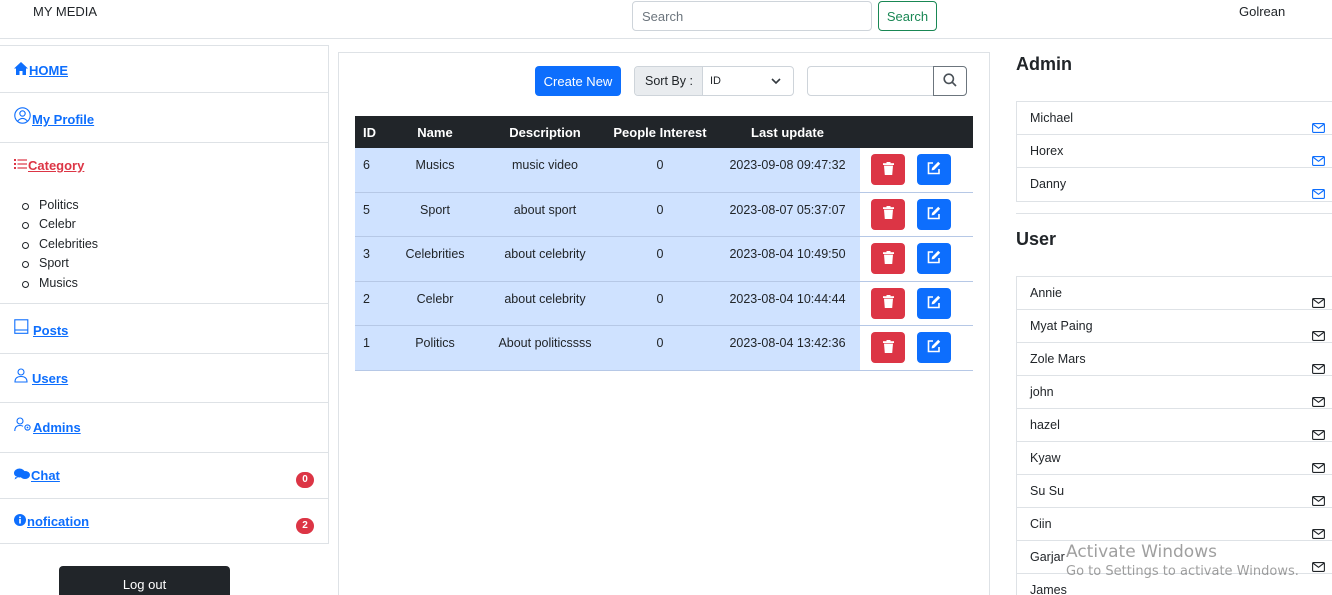 The width and height of the screenshot is (1332, 595). I want to click on sidebar-link-admins: Admins, so click(47, 426).